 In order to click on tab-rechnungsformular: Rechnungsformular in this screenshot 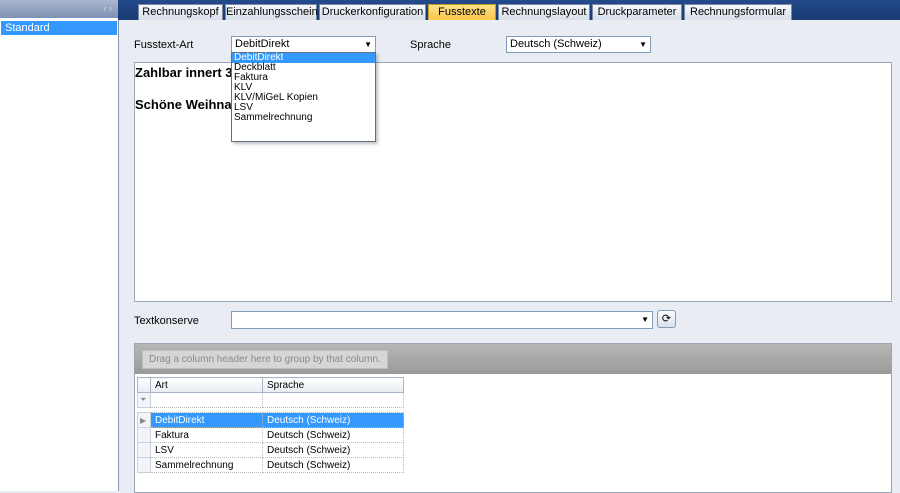, I will do `click(738, 12)`.